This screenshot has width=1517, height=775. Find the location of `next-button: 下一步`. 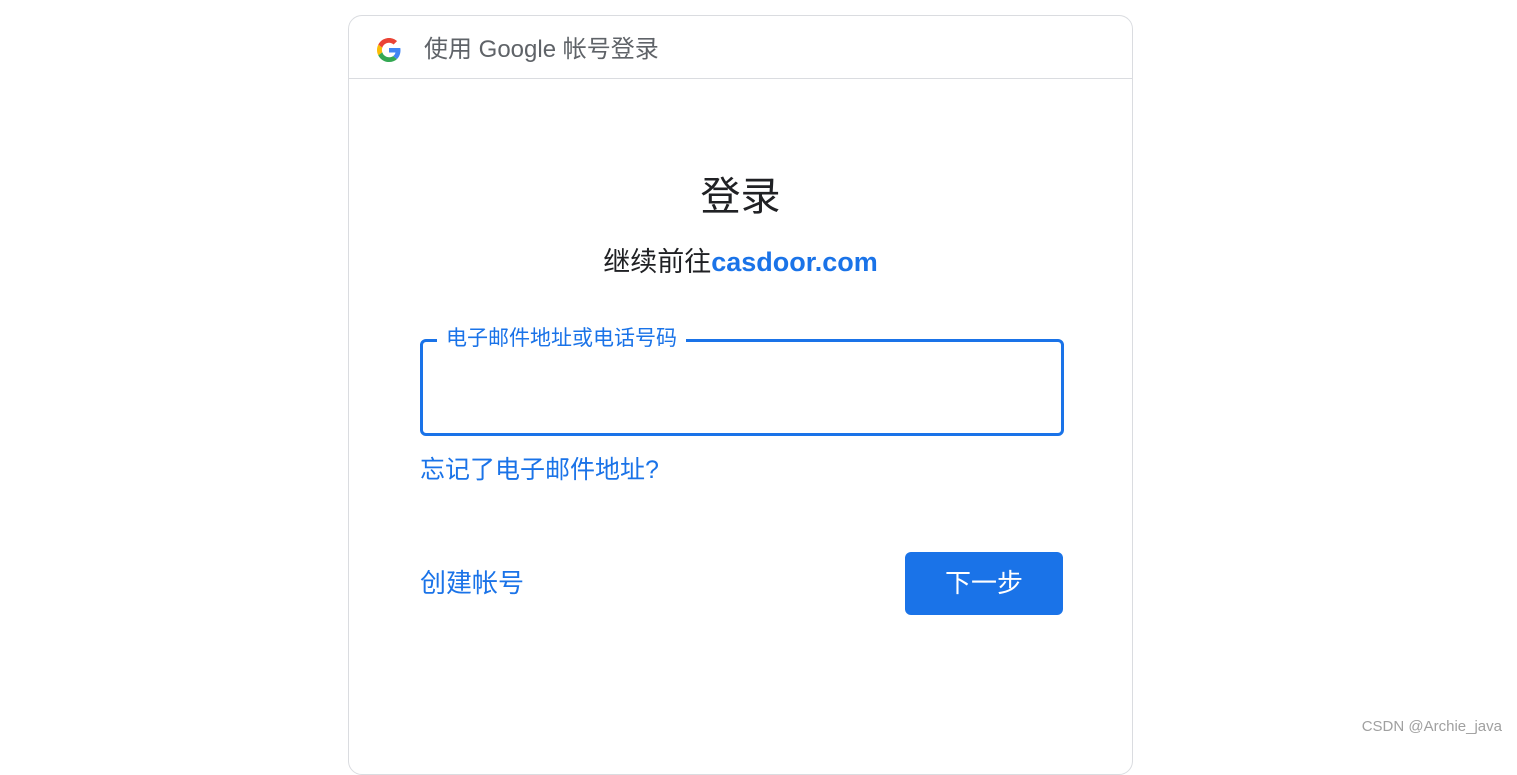

next-button: 下一步 is located at coordinates (984, 583).